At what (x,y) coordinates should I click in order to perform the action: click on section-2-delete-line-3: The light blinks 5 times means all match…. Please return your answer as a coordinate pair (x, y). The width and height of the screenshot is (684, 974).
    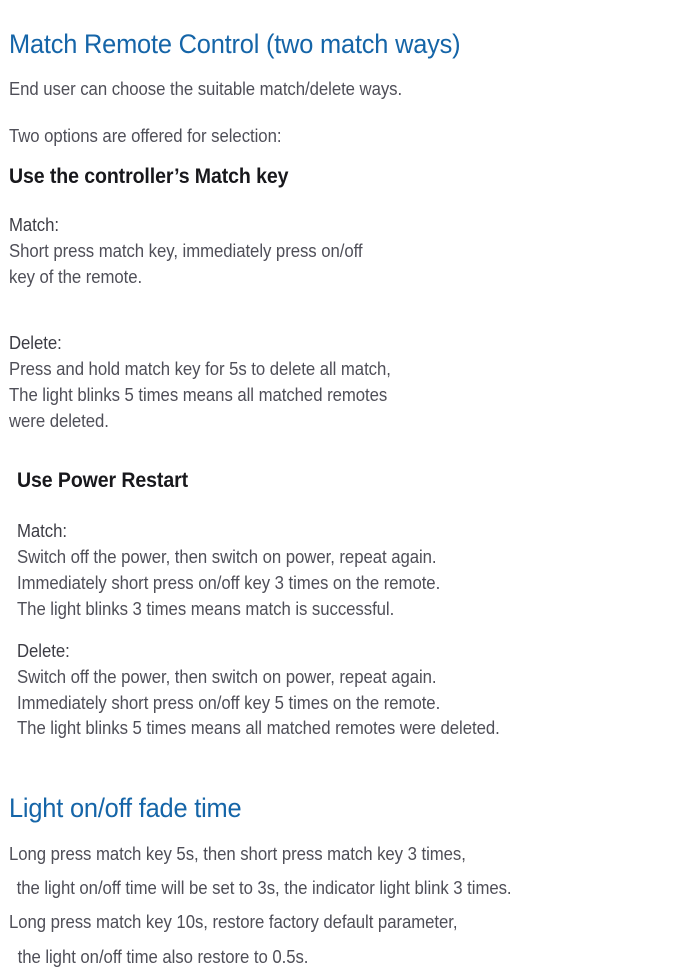
    Looking at the image, I should click on (258, 728).